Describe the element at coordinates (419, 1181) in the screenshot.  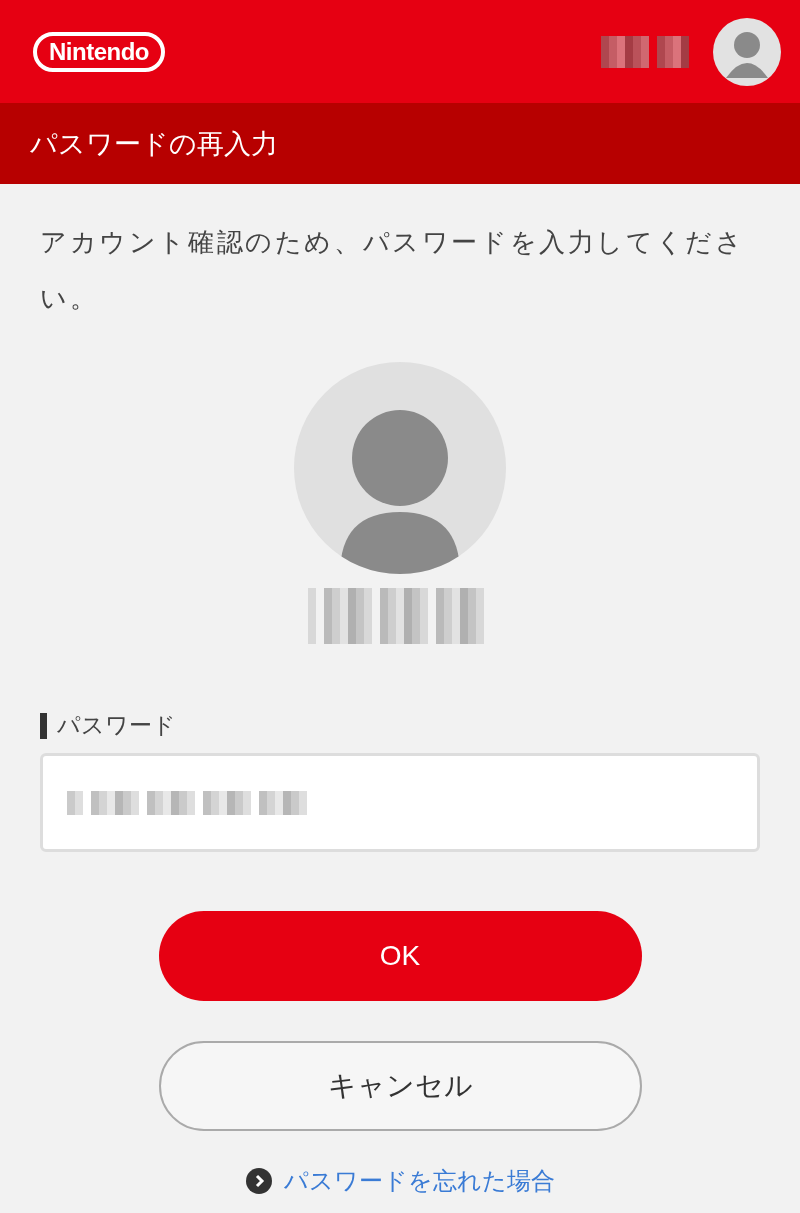
I see `forgot-password-link: パスワードを忘れた場合` at that location.